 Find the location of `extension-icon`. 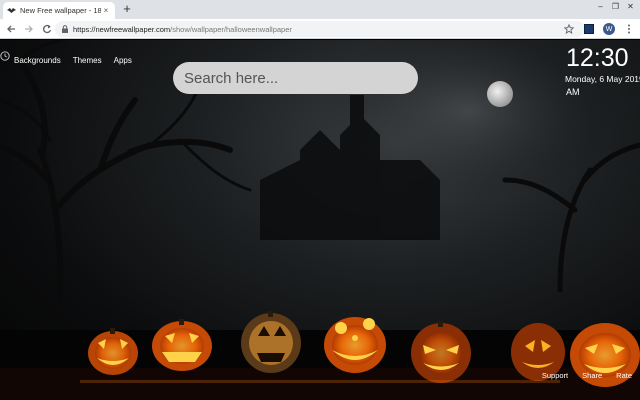

extension-icon is located at coordinates (589, 29).